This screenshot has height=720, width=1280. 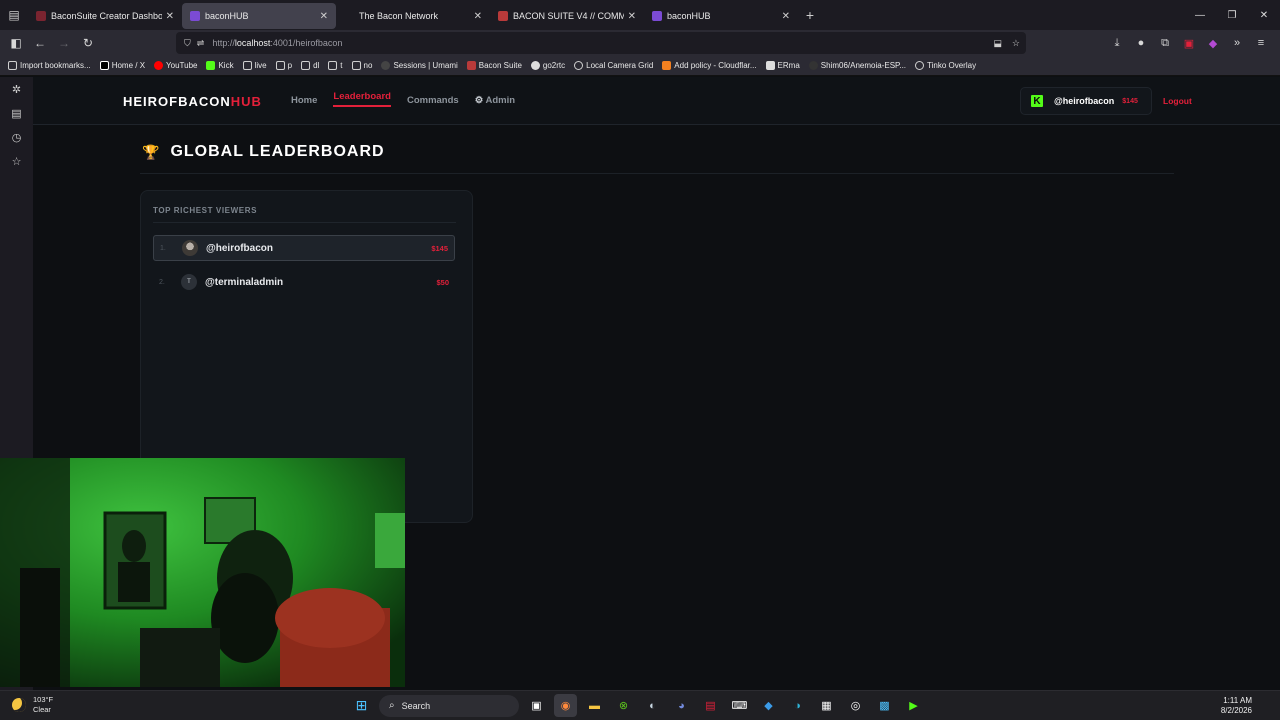 I want to click on extension-purple-icon: ◆, so click(x=1213, y=43).